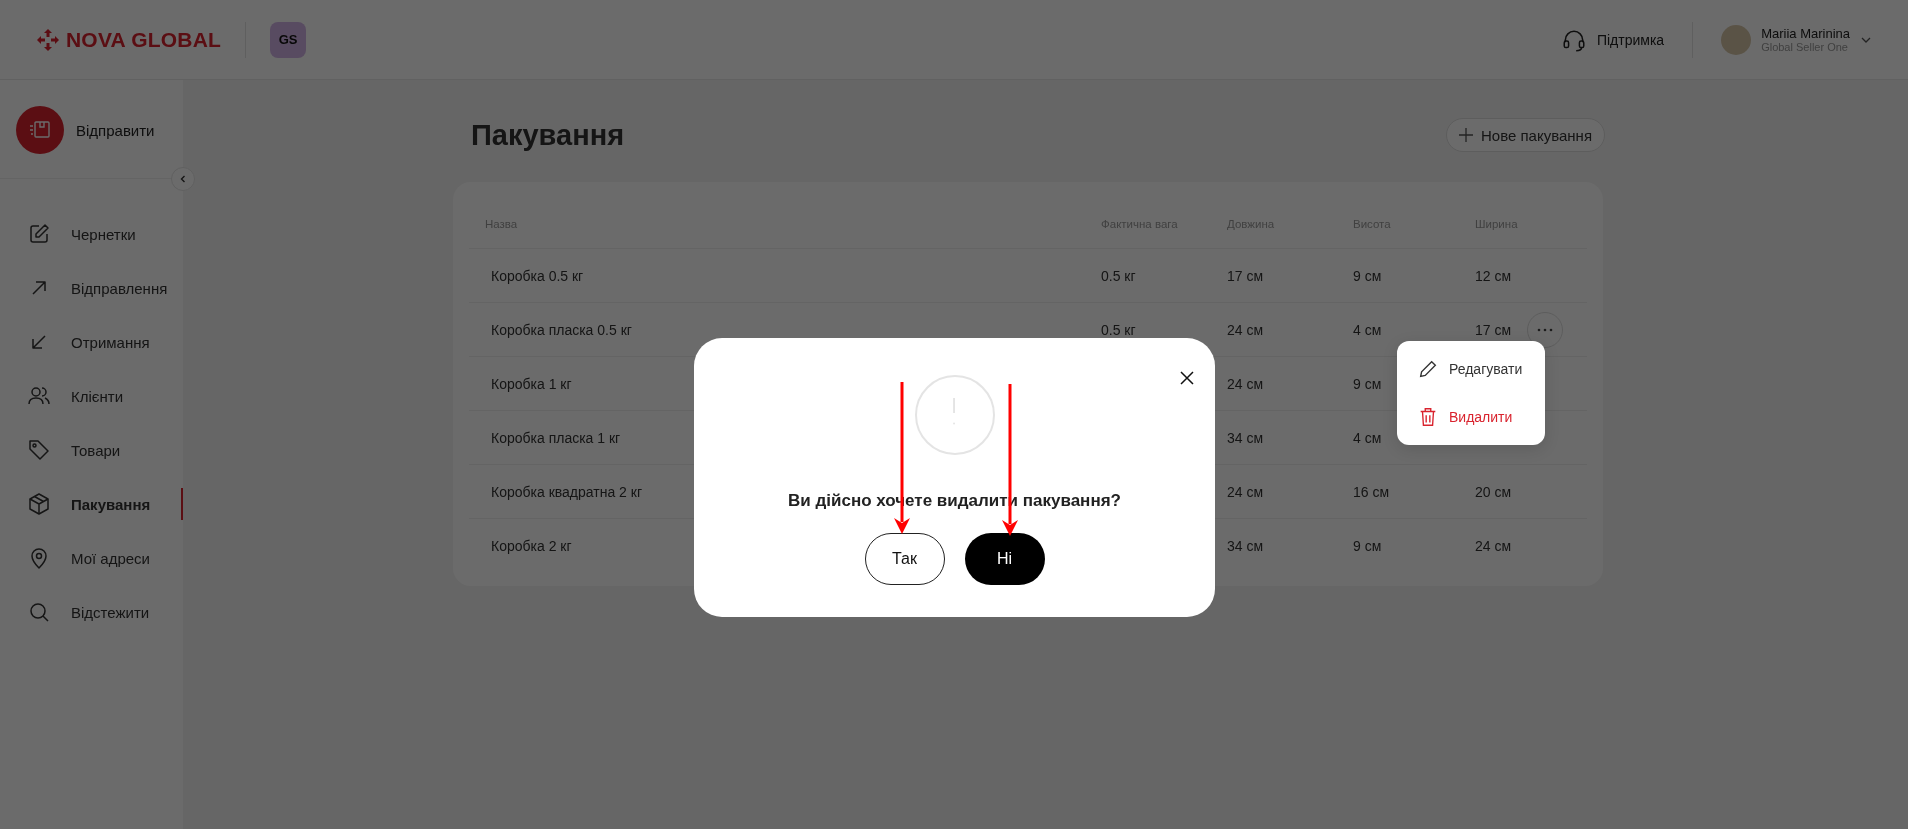  Describe the element at coordinates (1428, 369) in the screenshot. I see `pencil-icon` at that location.